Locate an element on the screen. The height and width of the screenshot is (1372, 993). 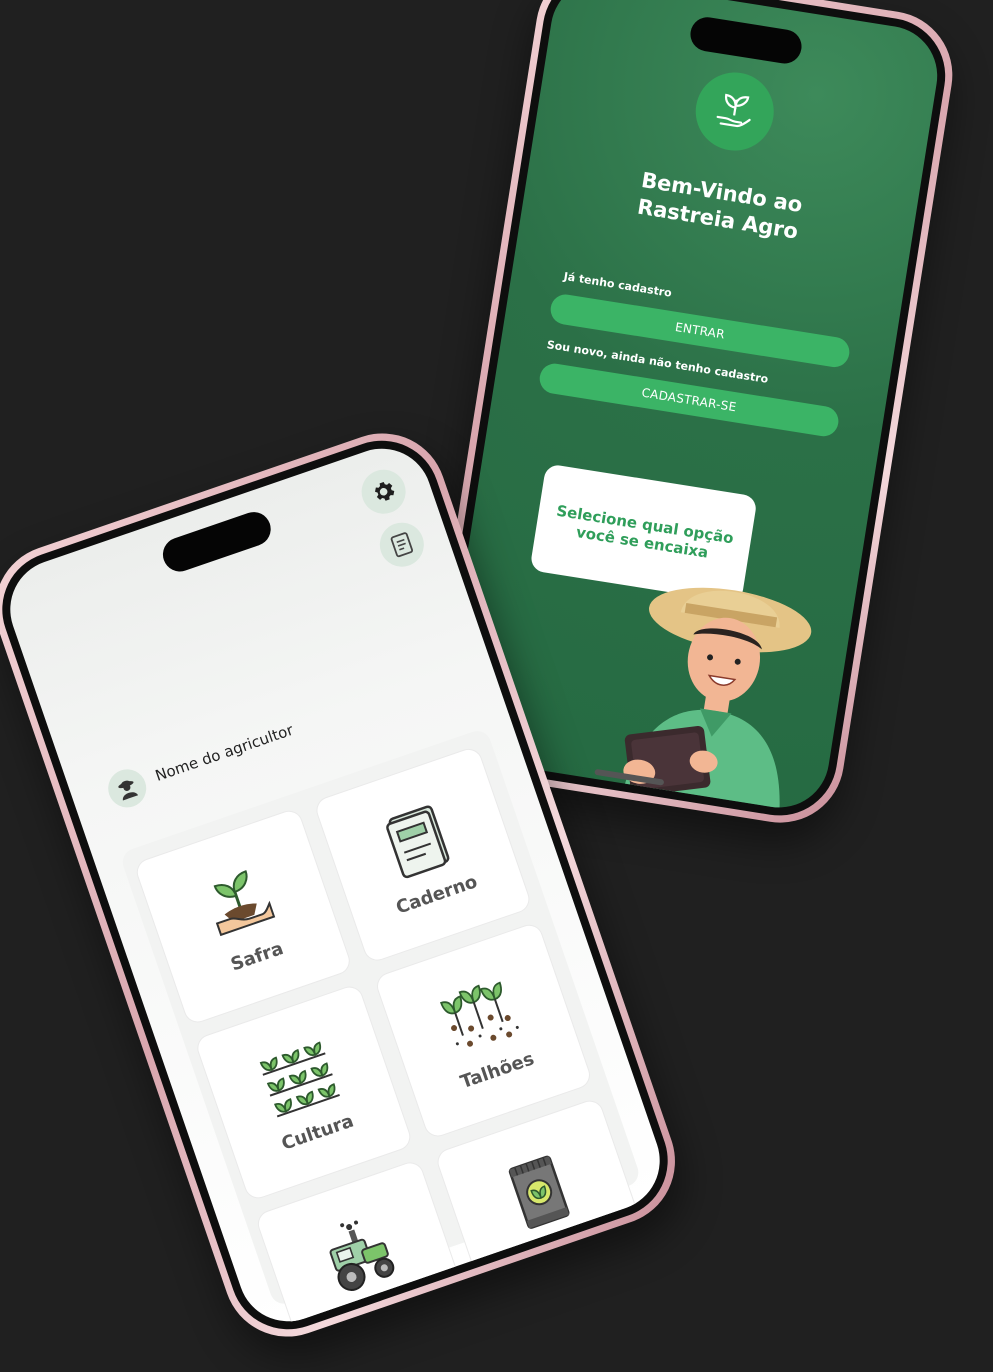
farmer-avatar is located at coordinates (127, 788).